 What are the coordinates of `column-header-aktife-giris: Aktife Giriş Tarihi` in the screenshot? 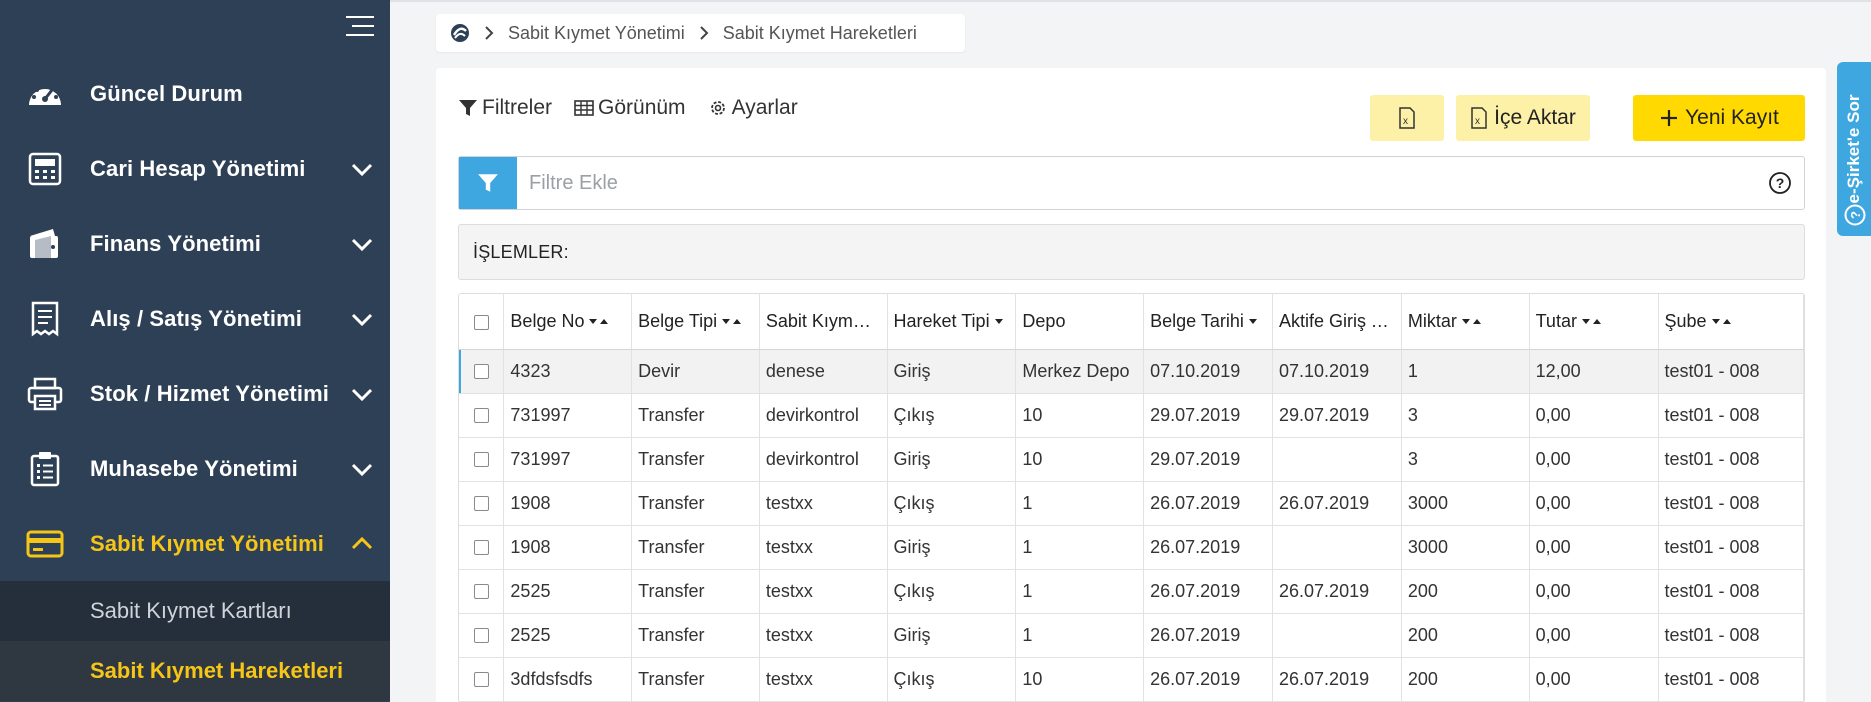 It's located at (1337, 322).